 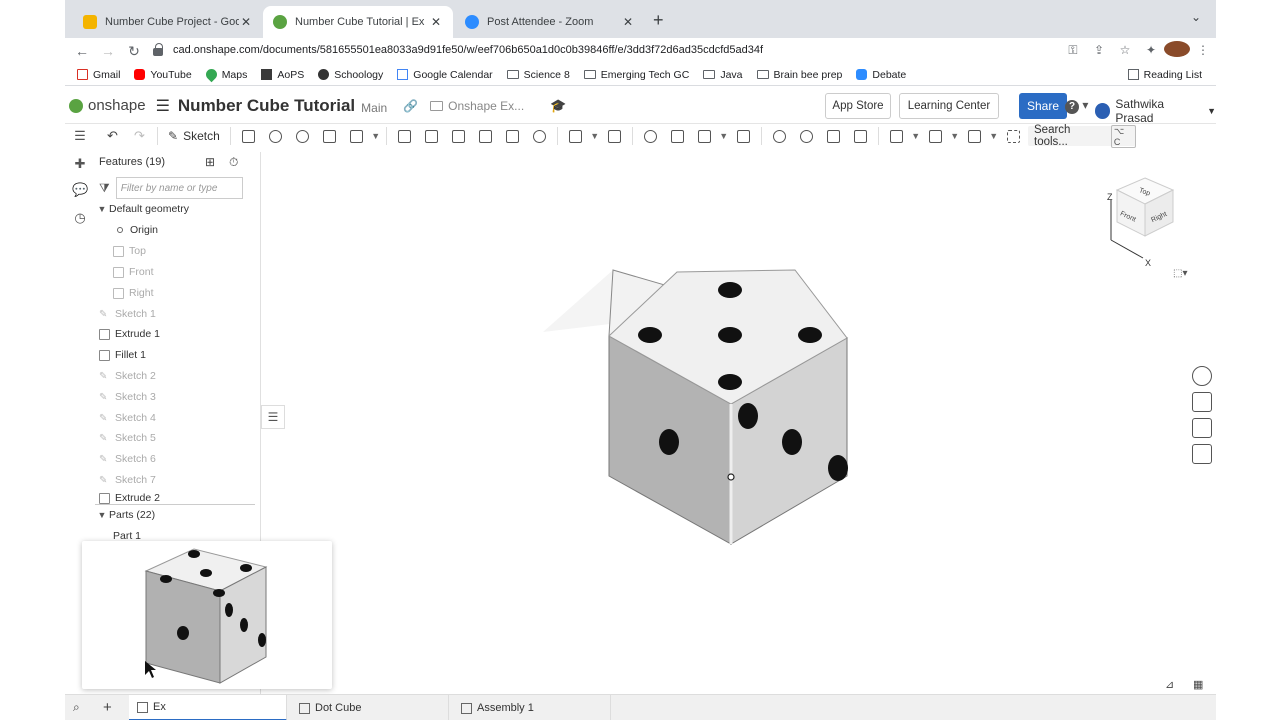 I want to click on feature-extrude-2: Extrude 2, so click(x=178, y=498).